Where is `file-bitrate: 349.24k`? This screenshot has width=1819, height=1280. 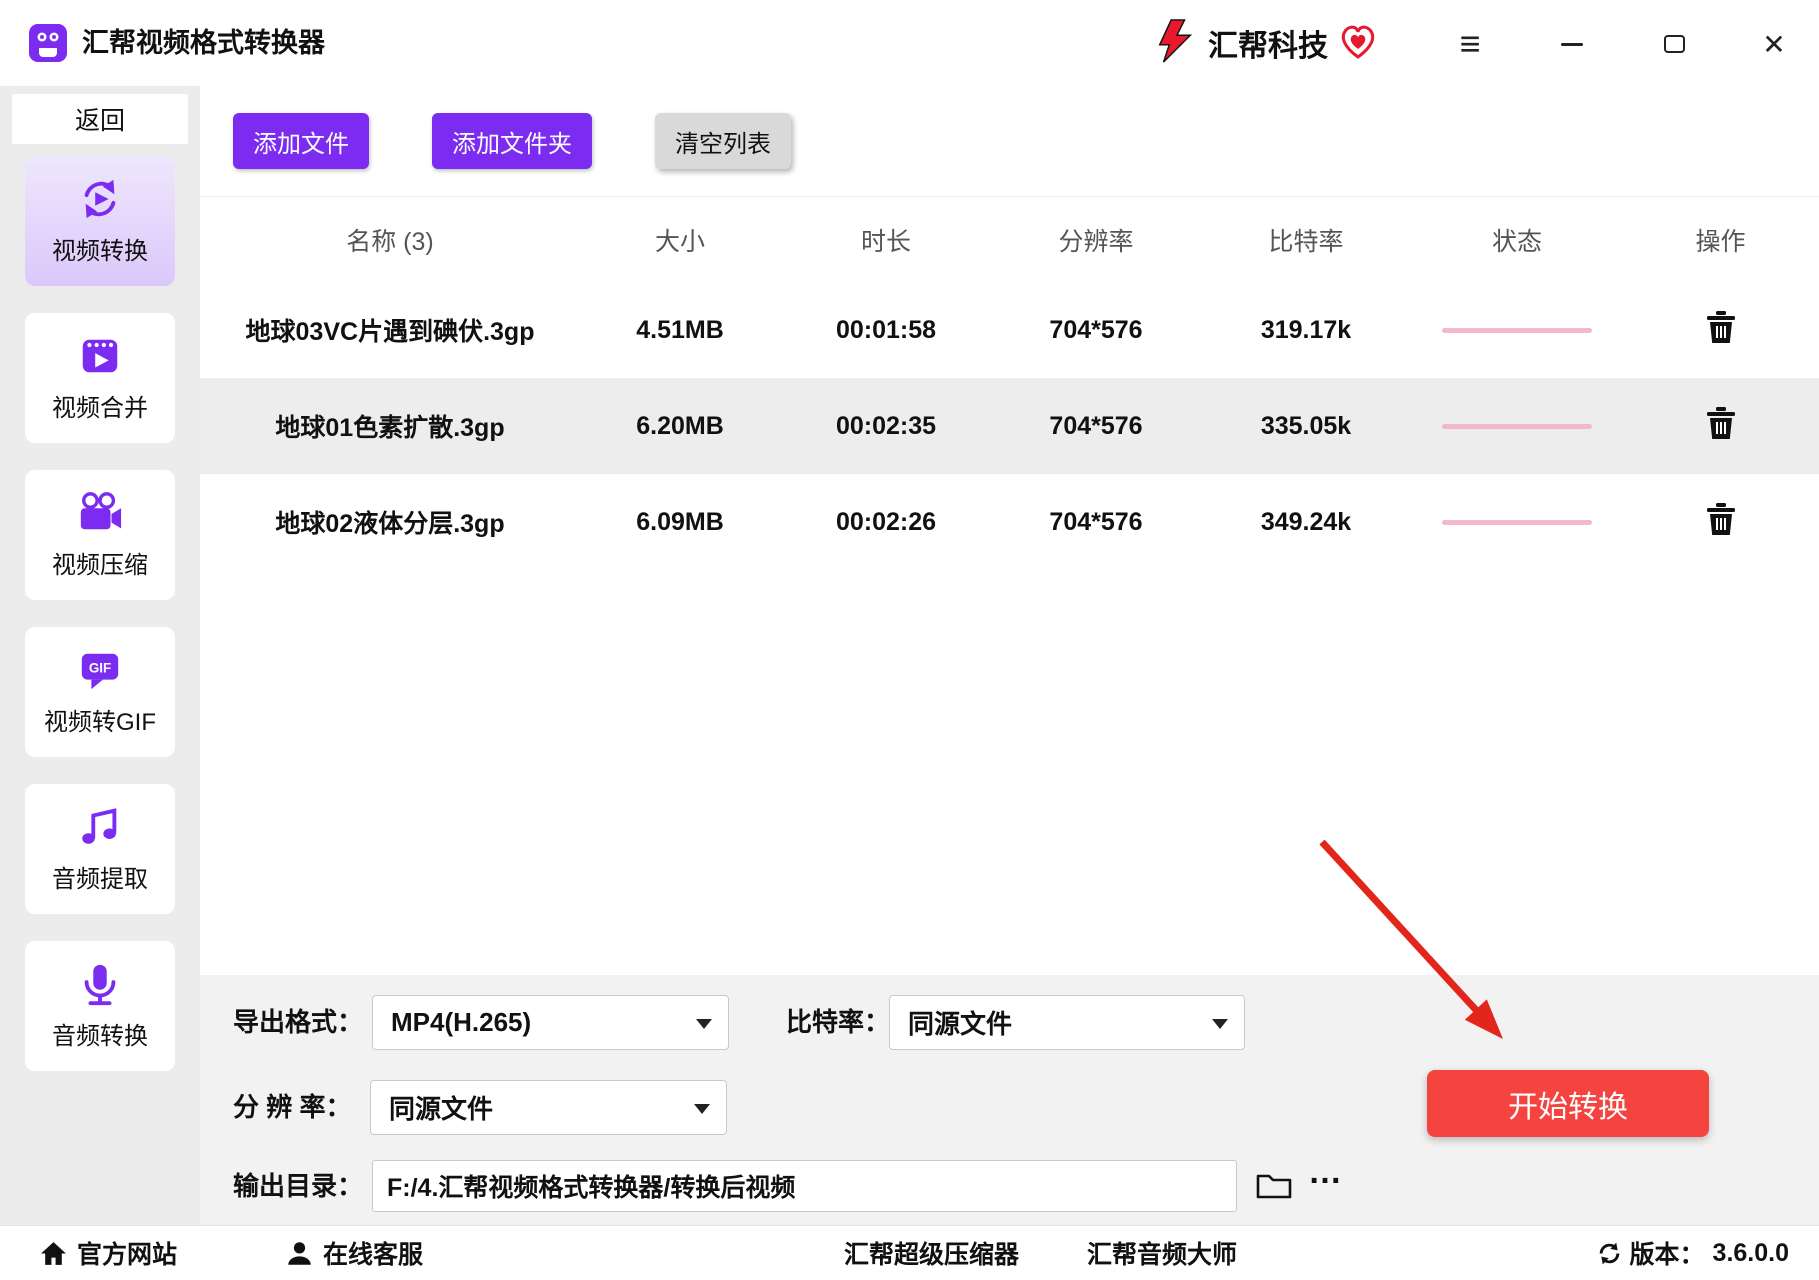
file-bitrate: 349.24k is located at coordinates (1306, 521).